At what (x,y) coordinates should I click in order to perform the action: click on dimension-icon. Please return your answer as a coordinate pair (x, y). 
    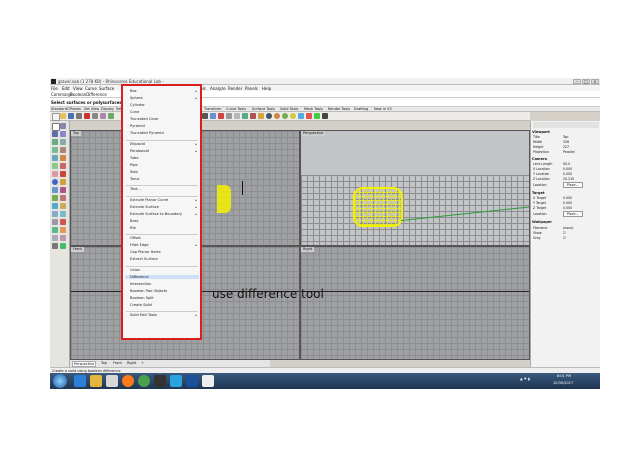
    Looking at the image, I should click on (55, 238).